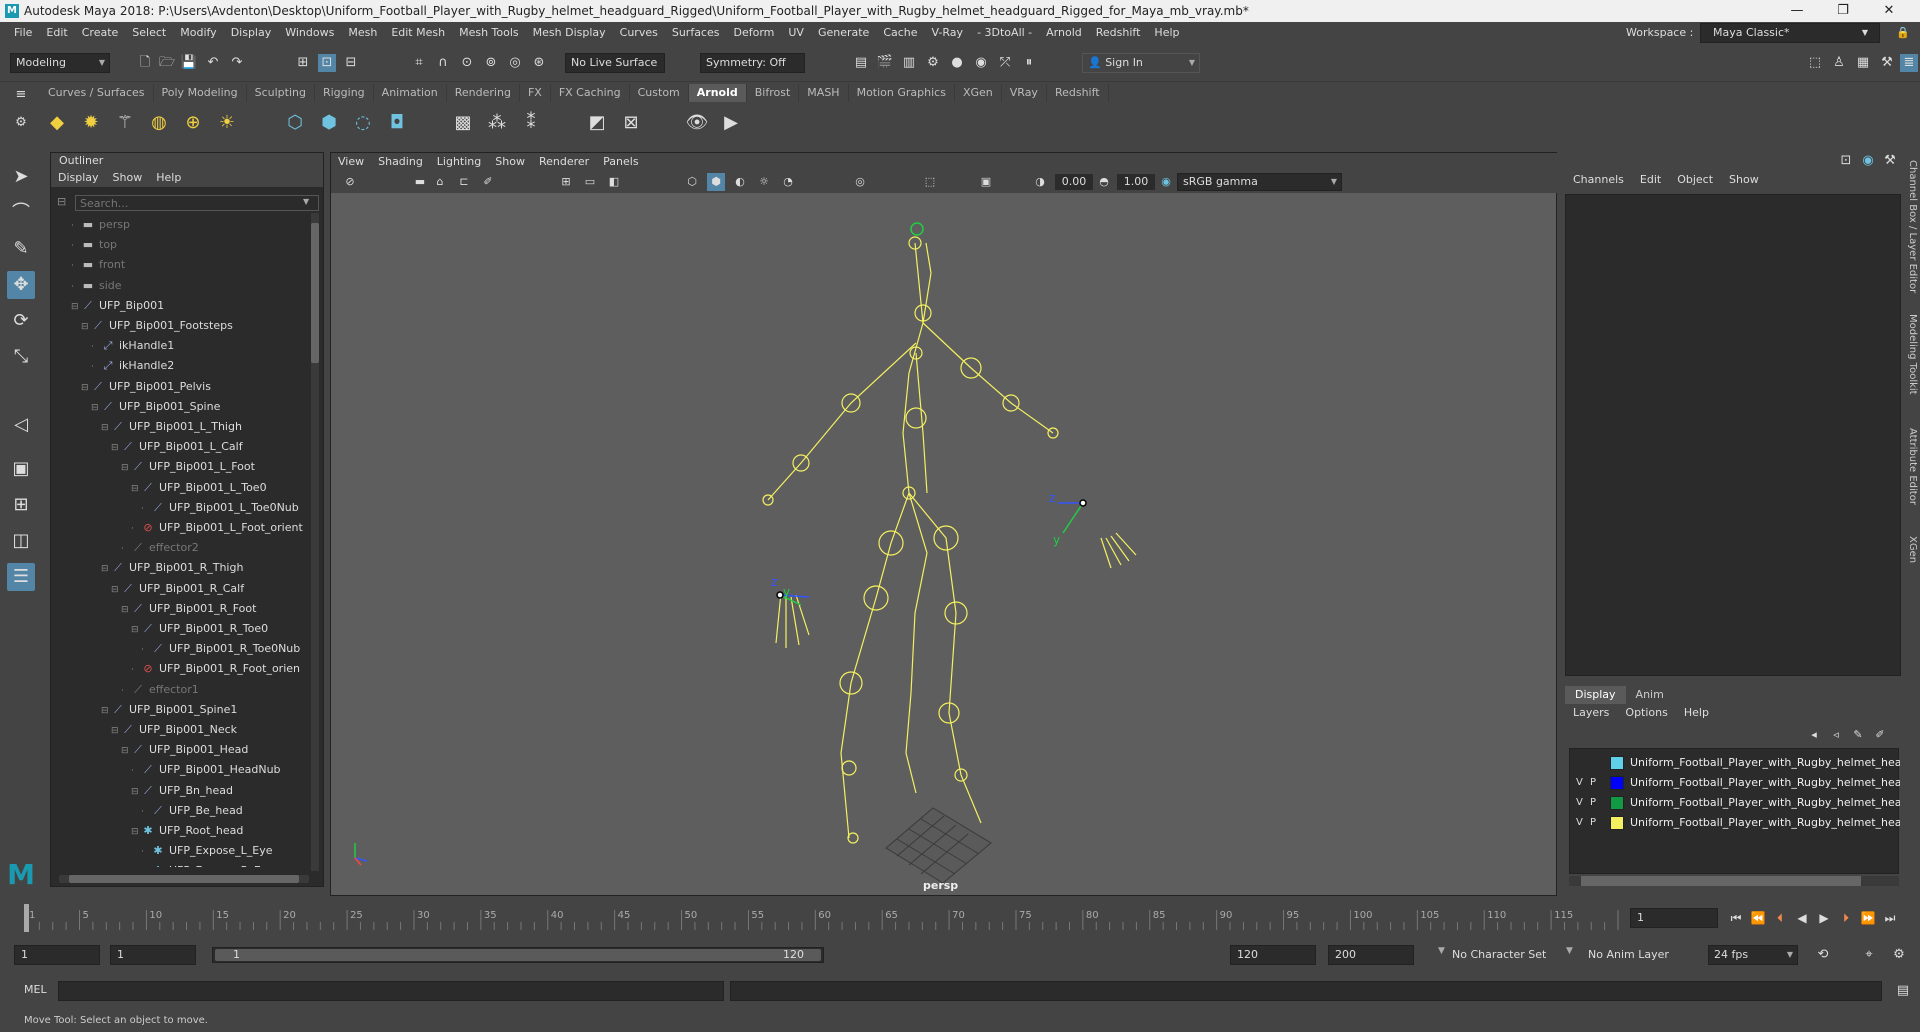 The height and width of the screenshot is (1032, 1920). What do you see at coordinates (569, 33) in the screenshot?
I see `menu-mesh-display: Mesh Display` at bounding box center [569, 33].